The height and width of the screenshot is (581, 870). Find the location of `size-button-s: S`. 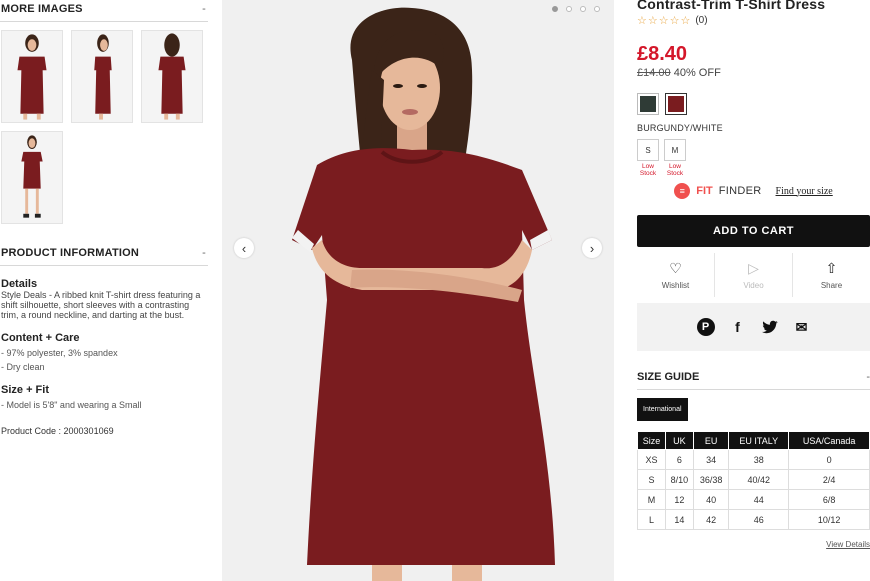

size-button-s: S is located at coordinates (648, 150).